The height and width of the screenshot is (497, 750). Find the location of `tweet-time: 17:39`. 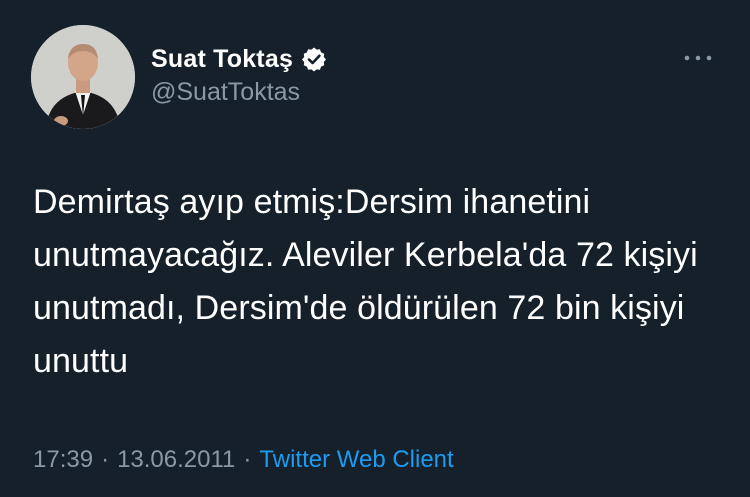

tweet-time: 17:39 is located at coordinates (63, 460).